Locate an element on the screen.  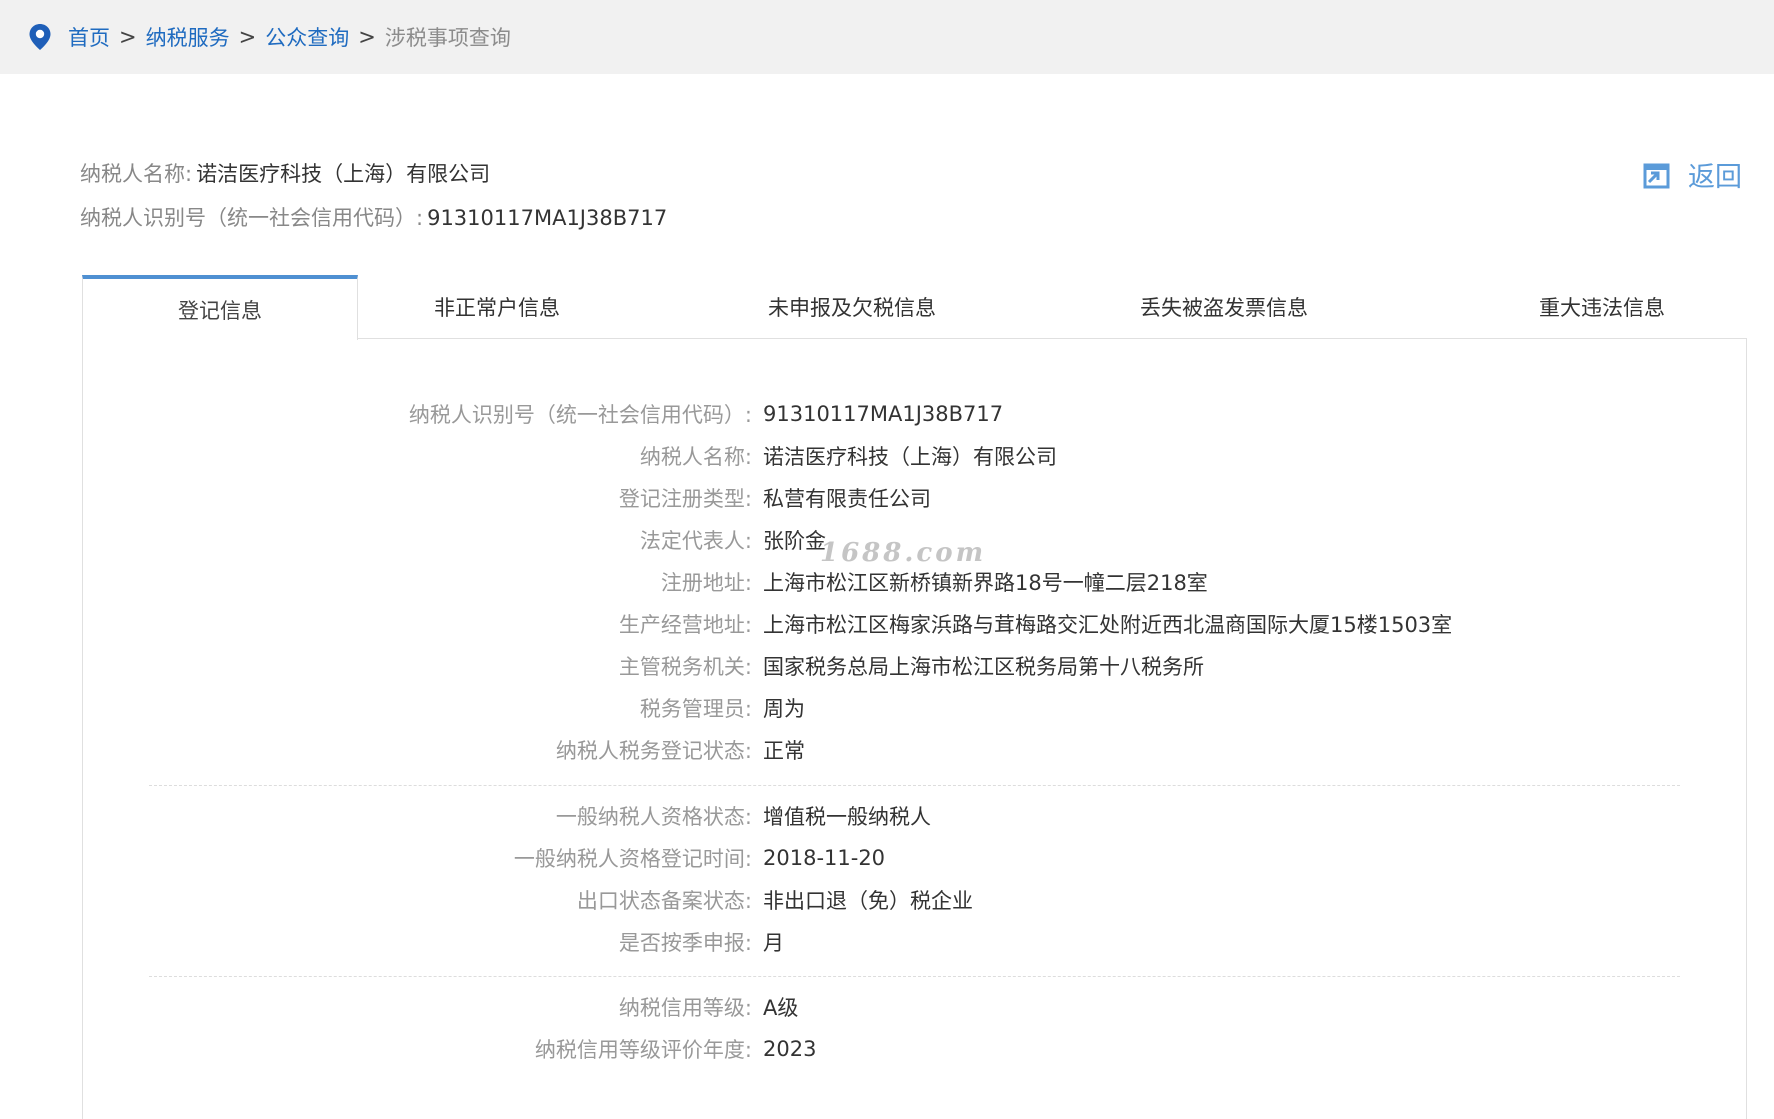
tab-label: 非正常户信息 is located at coordinates (497, 308).